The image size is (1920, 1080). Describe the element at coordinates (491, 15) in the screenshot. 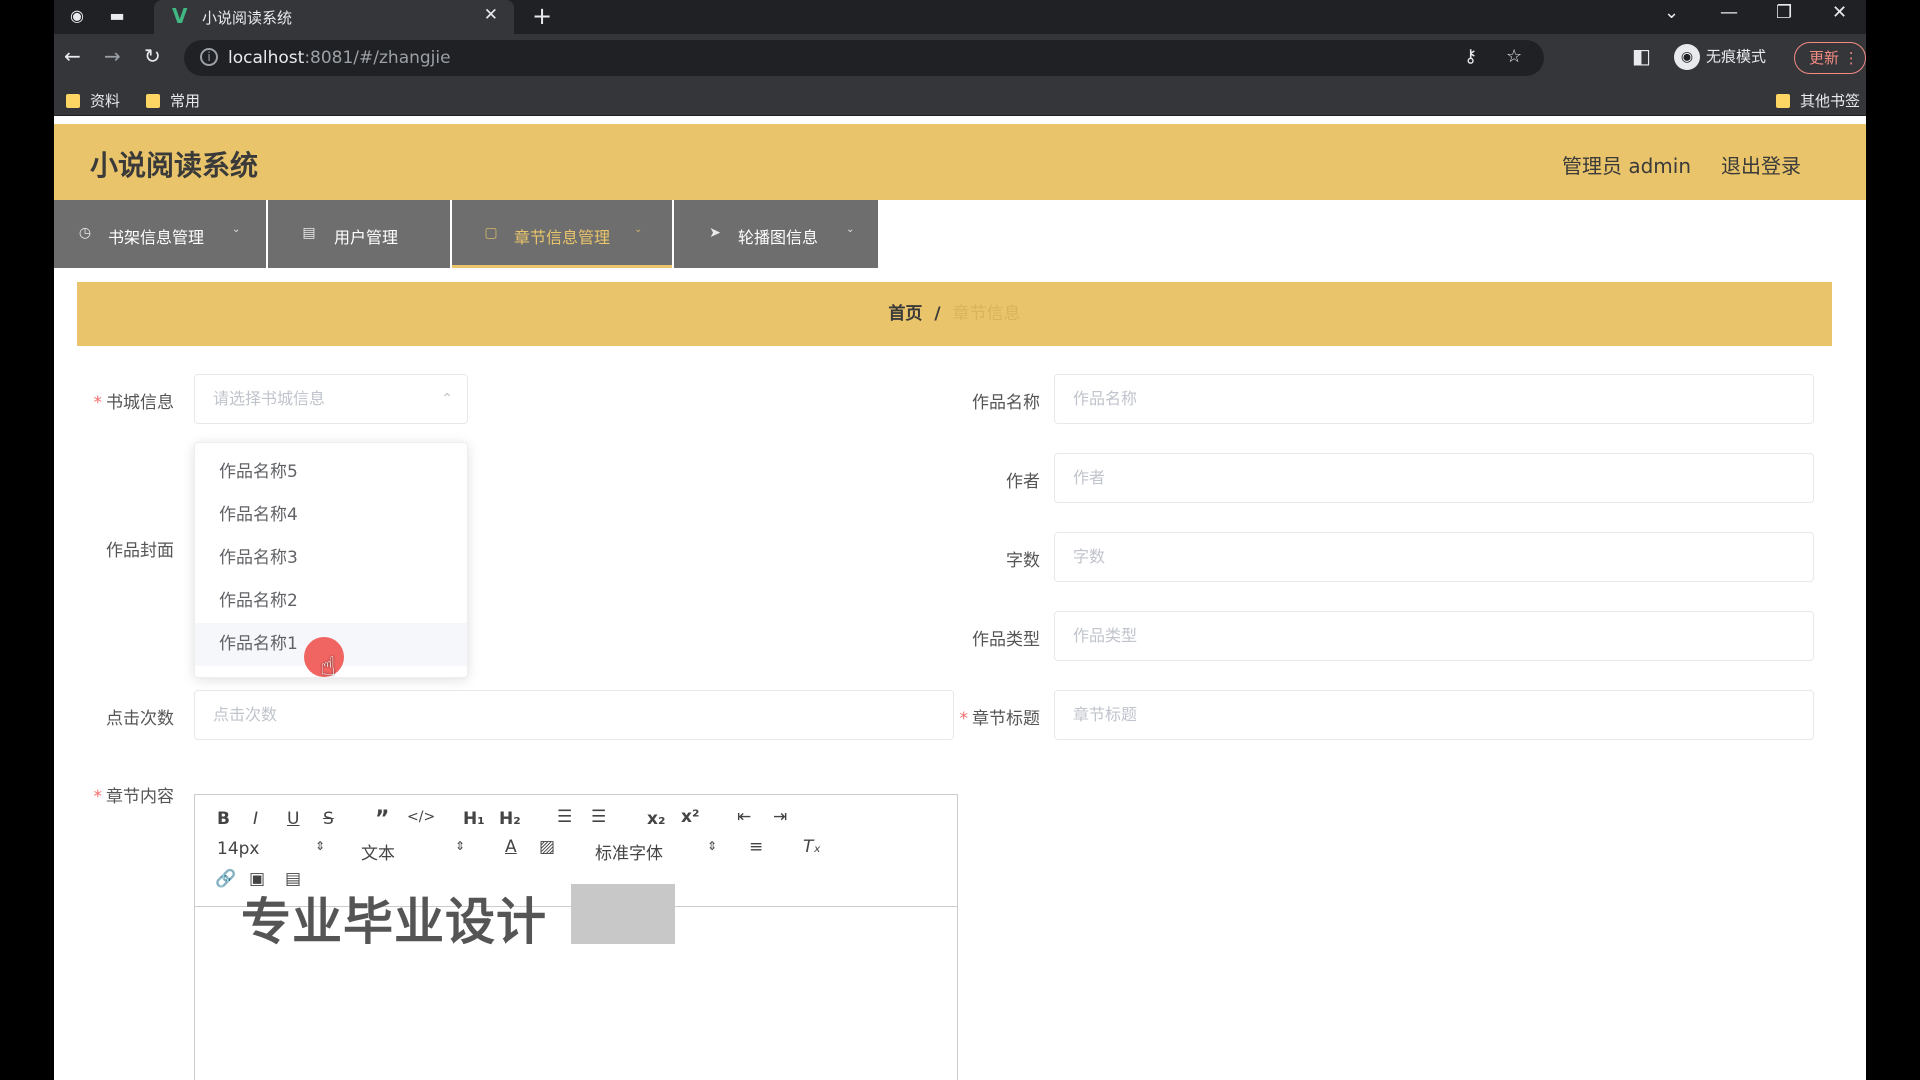

I see `tab-close-icon: ✕` at that location.